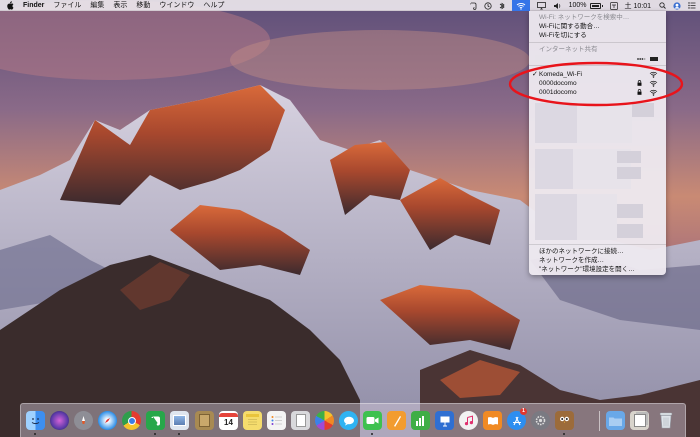  I want to click on calendar-icon: 14, so click(228, 420).